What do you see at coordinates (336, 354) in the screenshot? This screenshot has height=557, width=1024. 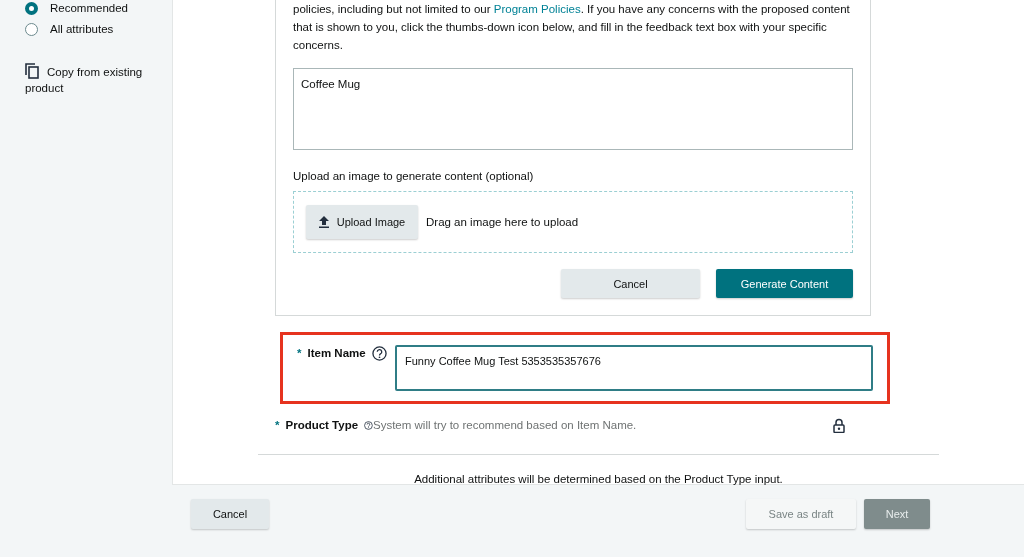 I see `field-label: Item Name` at bounding box center [336, 354].